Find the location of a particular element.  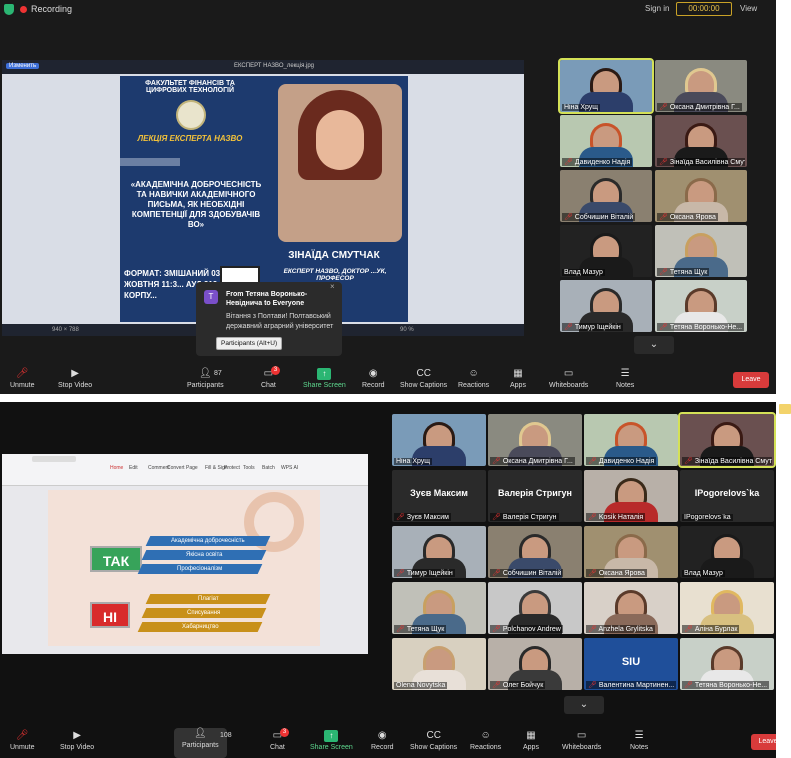

participant-name: 🎤︎ Оксана Ярова is located at coordinates (687, 217).